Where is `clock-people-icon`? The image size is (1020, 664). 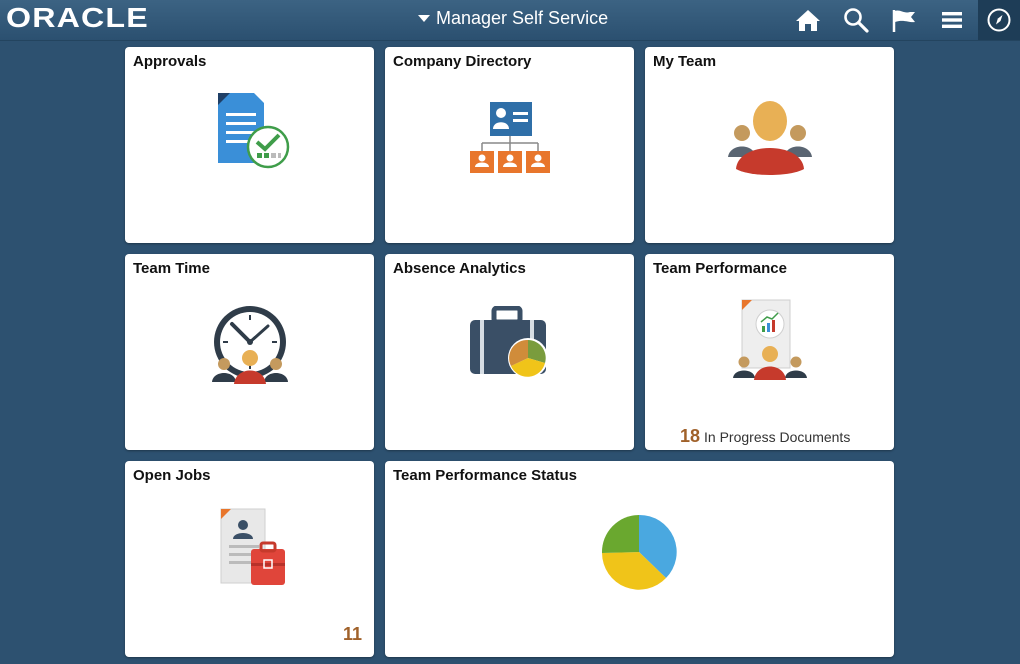
clock-people-icon is located at coordinates (249, 345).